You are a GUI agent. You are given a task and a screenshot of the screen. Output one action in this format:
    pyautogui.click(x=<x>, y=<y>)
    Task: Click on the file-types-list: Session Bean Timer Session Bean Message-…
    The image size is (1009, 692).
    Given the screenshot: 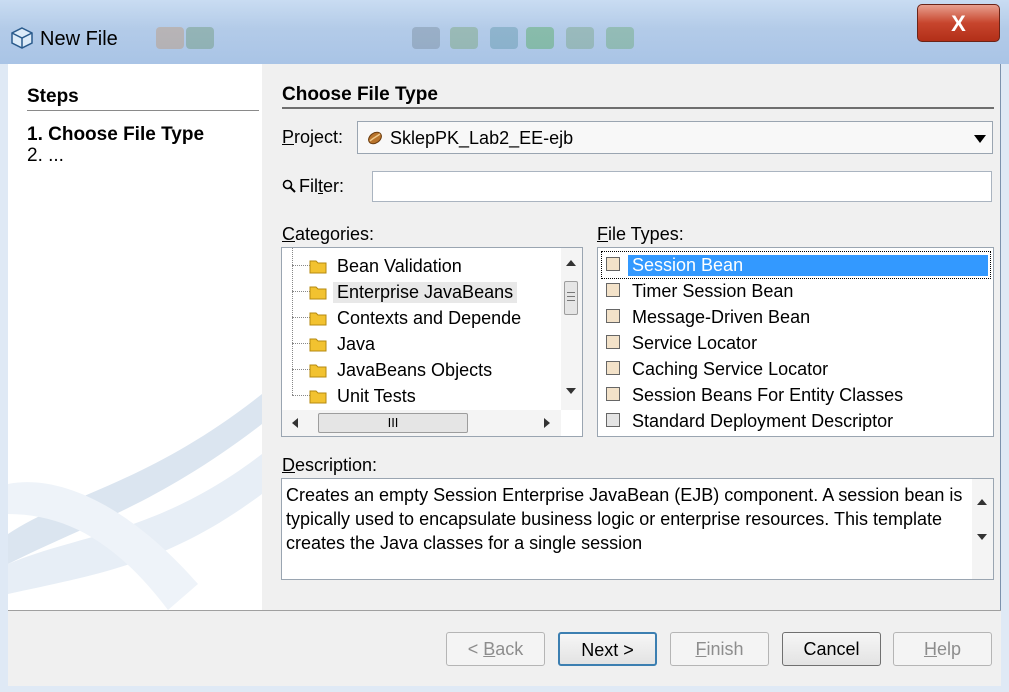 What is the action you would take?
    pyautogui.click(x=795, y=342)
    